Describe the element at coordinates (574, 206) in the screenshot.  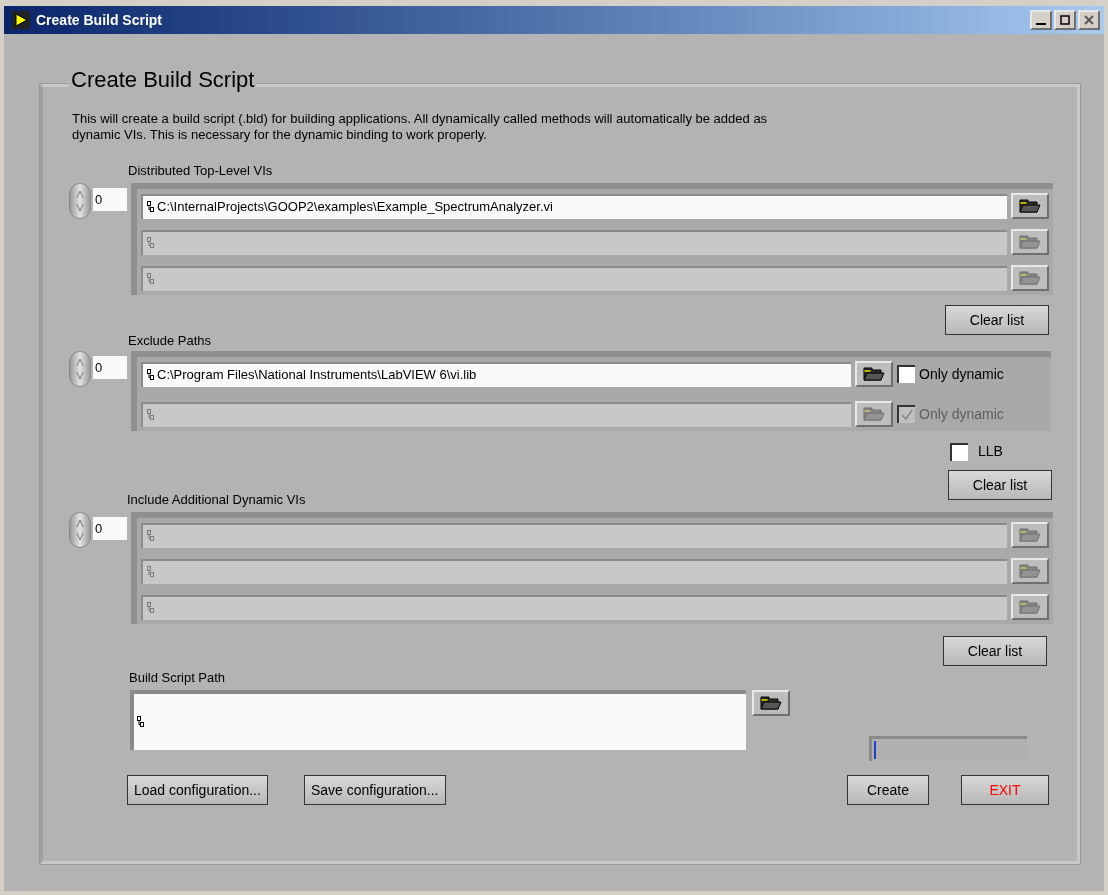
I see `path-field: C:\InternalProjects\GOOP2\examples\Example_SpectrumAnalyzer.vi` at that location.